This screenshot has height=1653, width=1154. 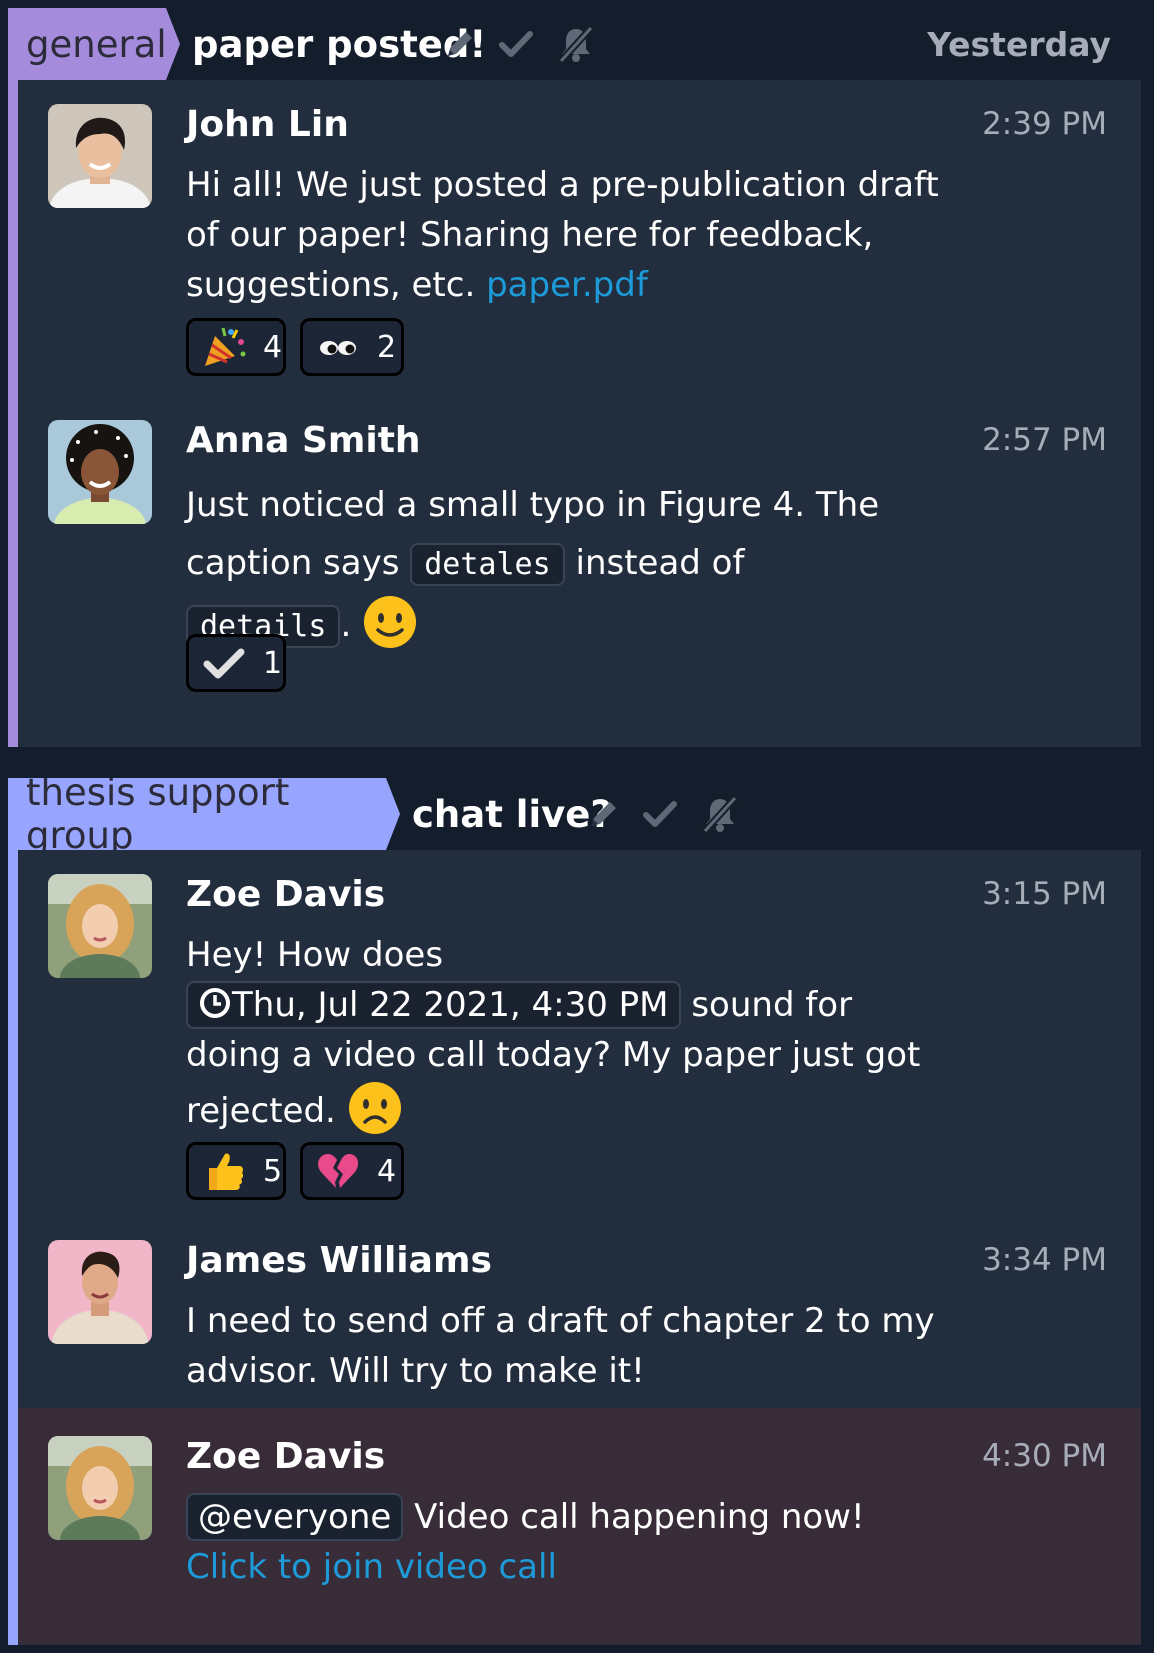 What do you see at coordinates (1044, 894) in the screenshot?
I see `message-time: 3:15 PM` at bounding box center [1044, 894].